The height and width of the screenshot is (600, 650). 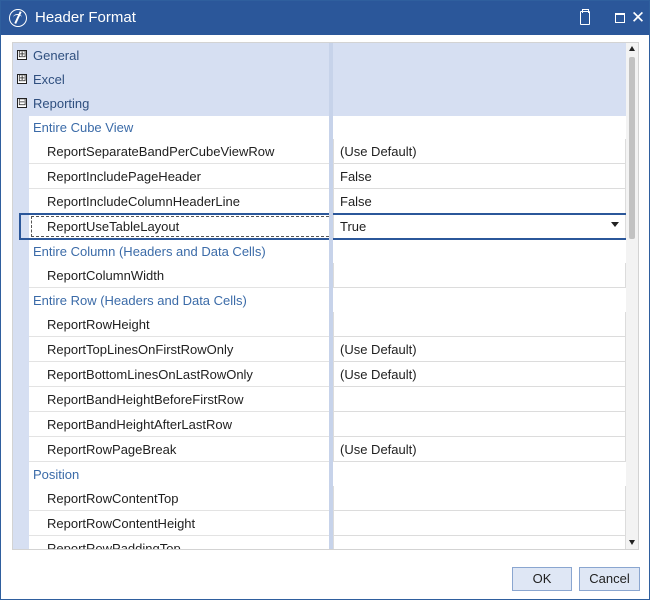 What do you see at coordinates (319, 474) in the screenshot?
I see `section-position: Position` at bounding box center [319, 474].